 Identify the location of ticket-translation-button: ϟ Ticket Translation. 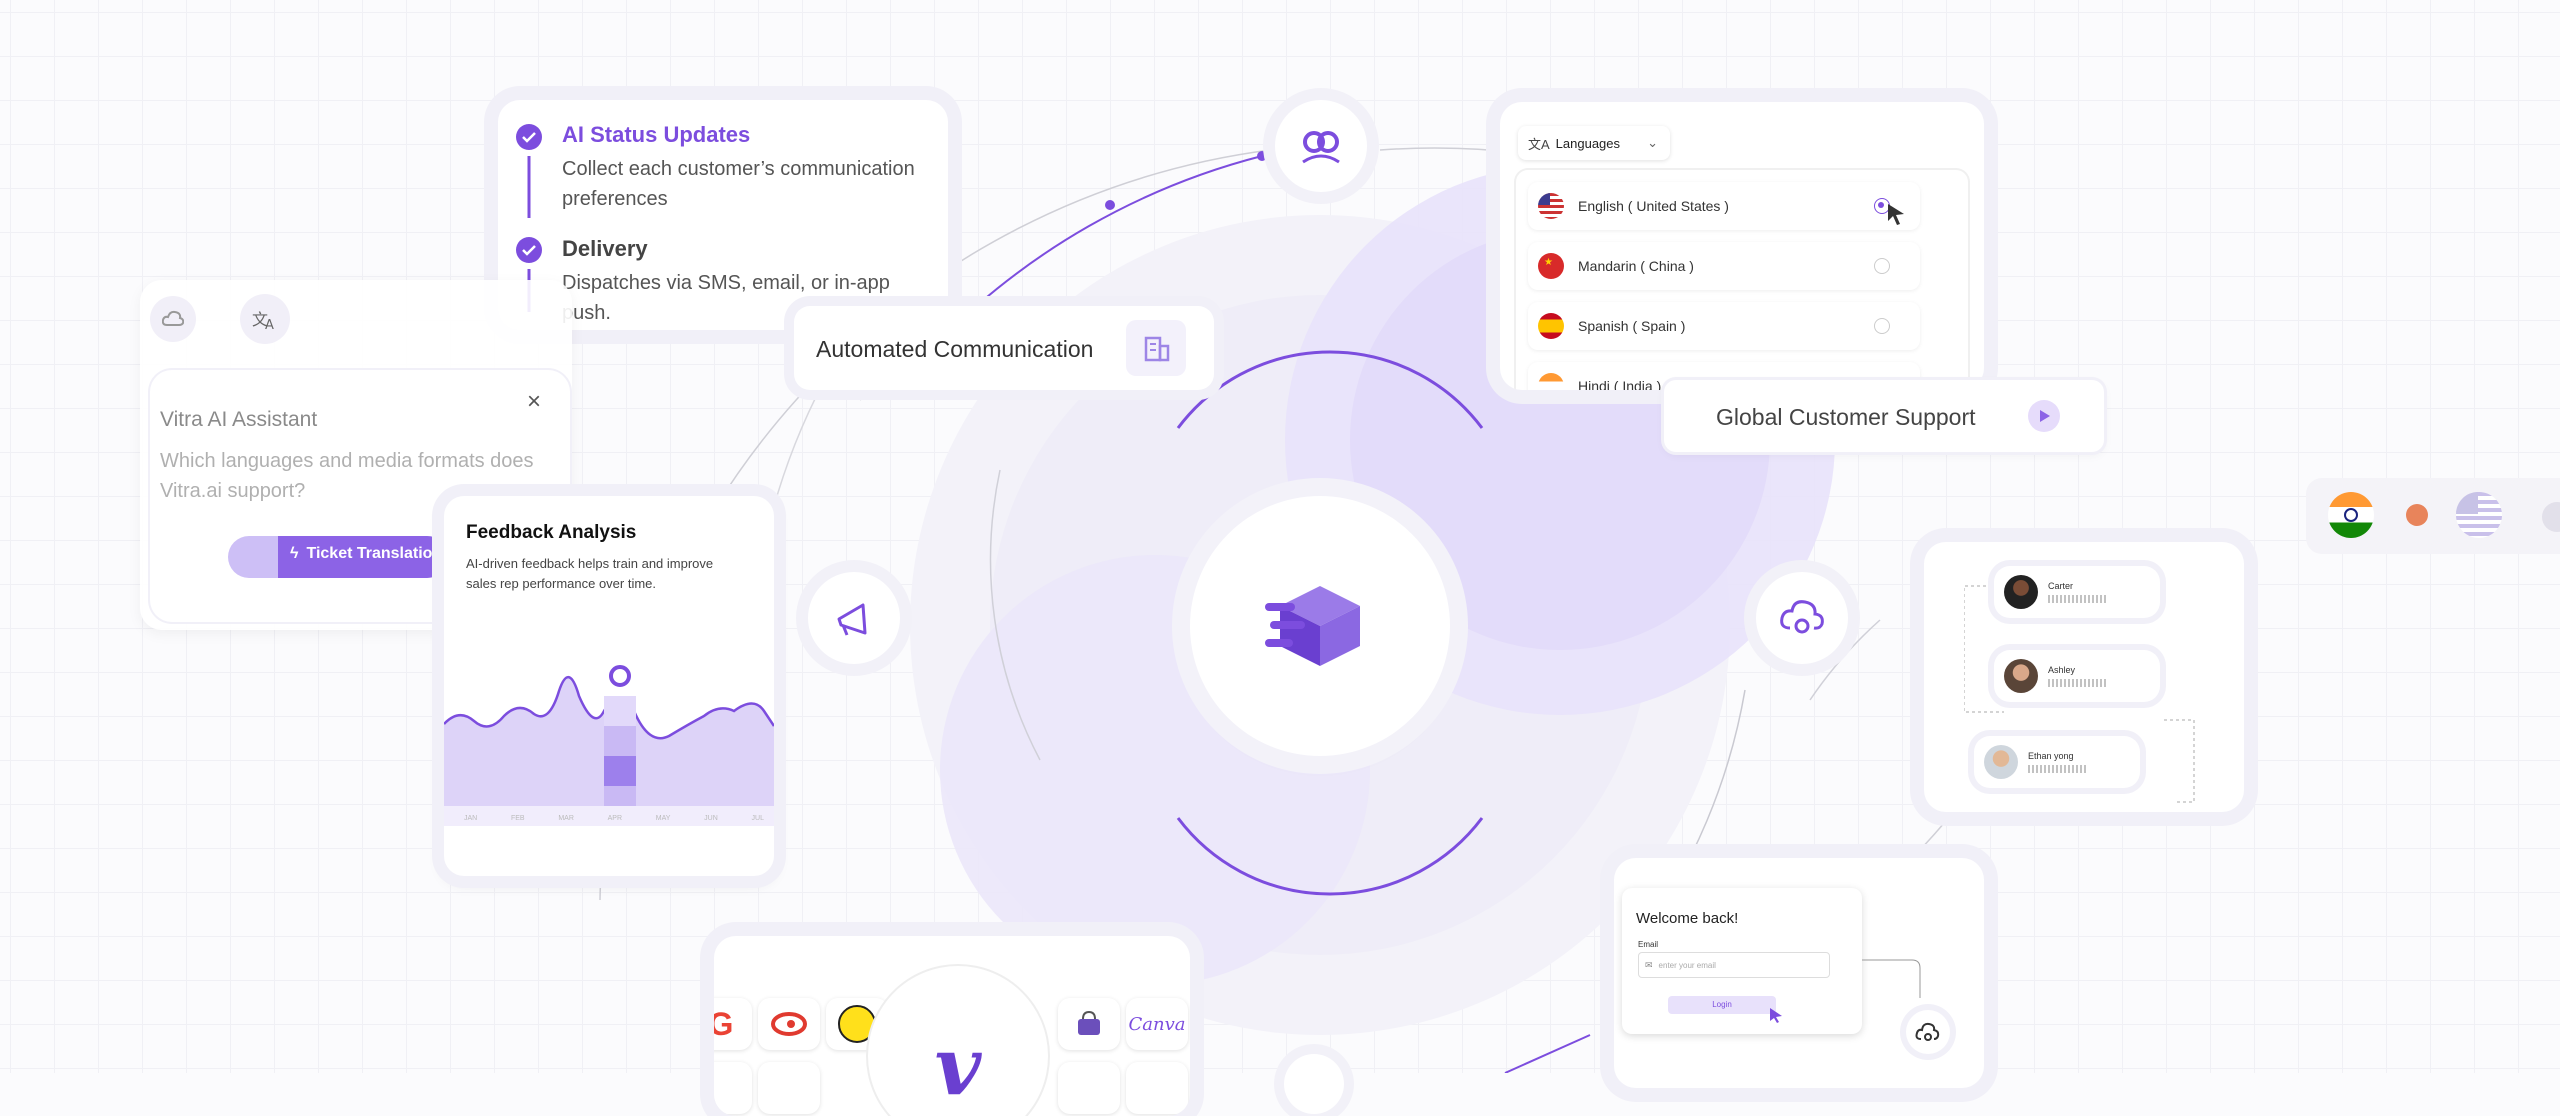
(338, 557).